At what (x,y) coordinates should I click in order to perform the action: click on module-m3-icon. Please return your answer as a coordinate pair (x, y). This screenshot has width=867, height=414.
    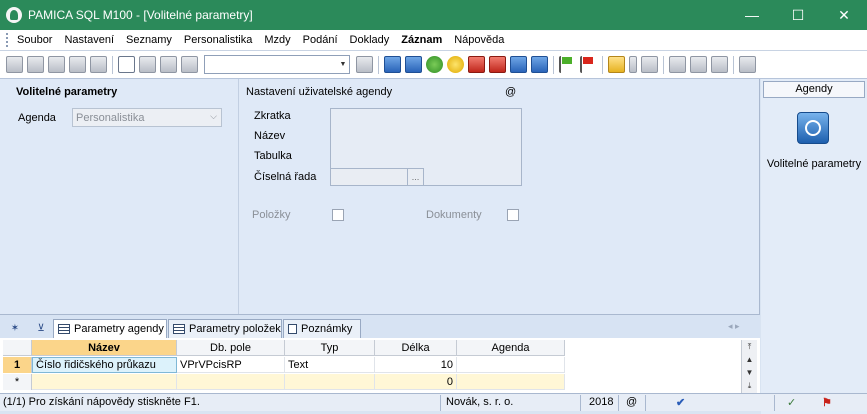
    Looking at the image, I should click on (539, 64).